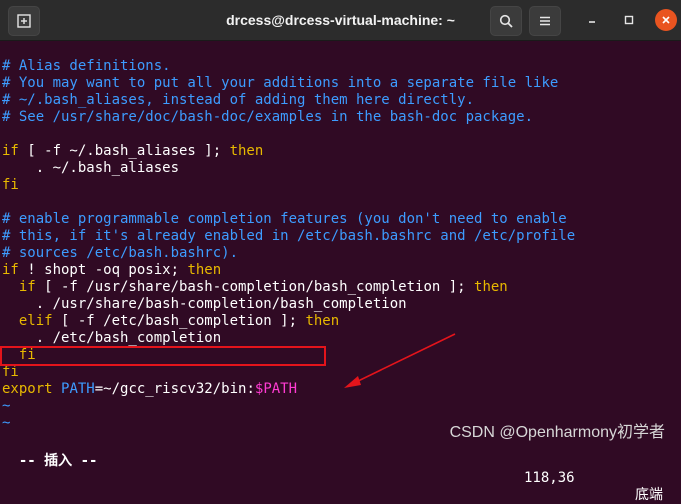 This screenshot has width=681, height=504. I want to click on code-token: # sources /etc/bash.bashrc)., so click(120, 253).